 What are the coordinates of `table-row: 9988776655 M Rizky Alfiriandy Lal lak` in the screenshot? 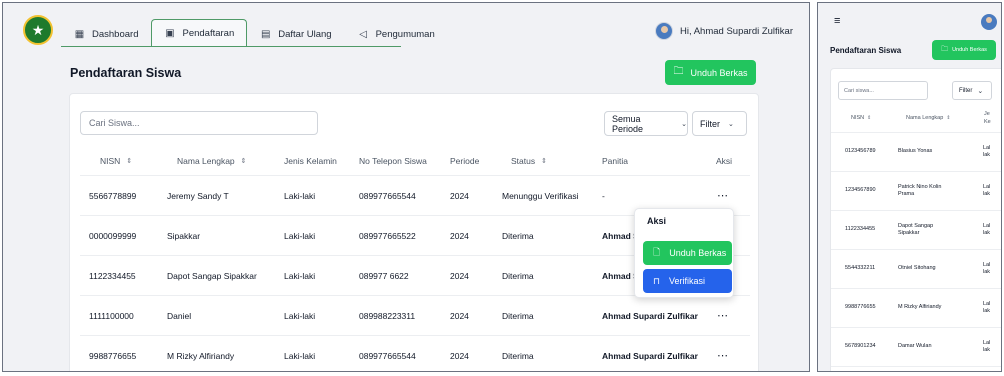 It's located at (916, 308).